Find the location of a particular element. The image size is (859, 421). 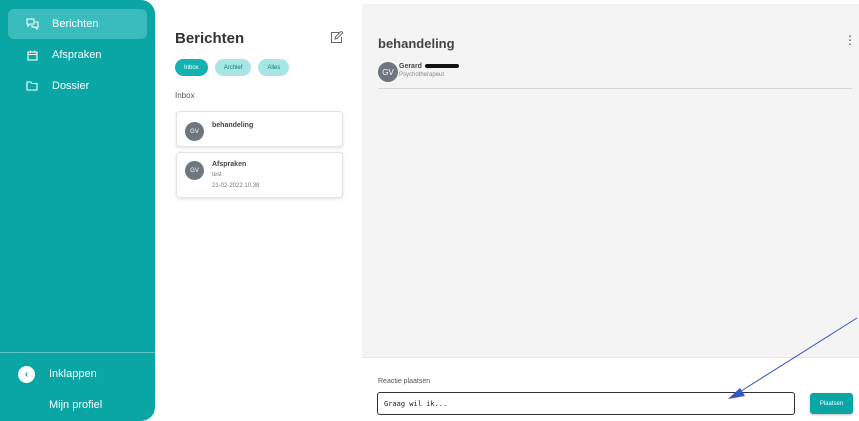

redaction-mark is located at coordinates (441, 66).